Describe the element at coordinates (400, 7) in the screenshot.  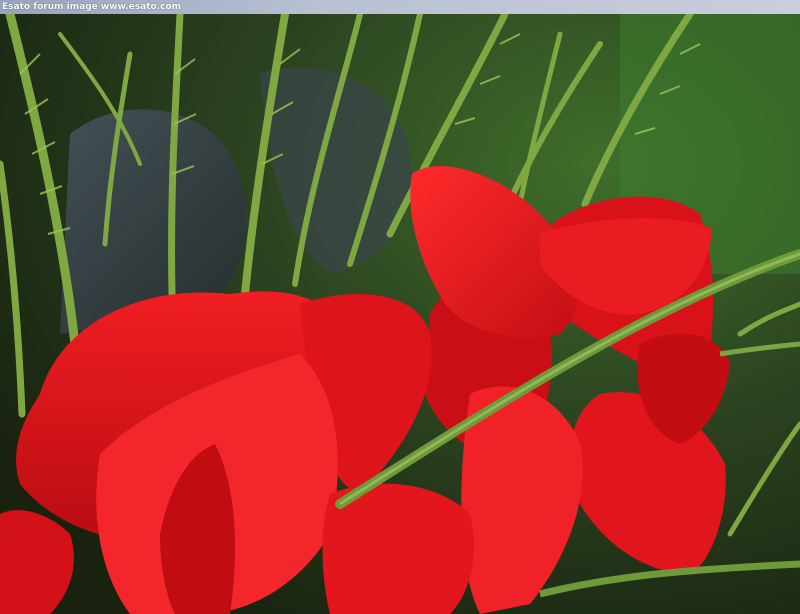
I see `watermark-bar: Esato forum image www.esato.com` at that location.